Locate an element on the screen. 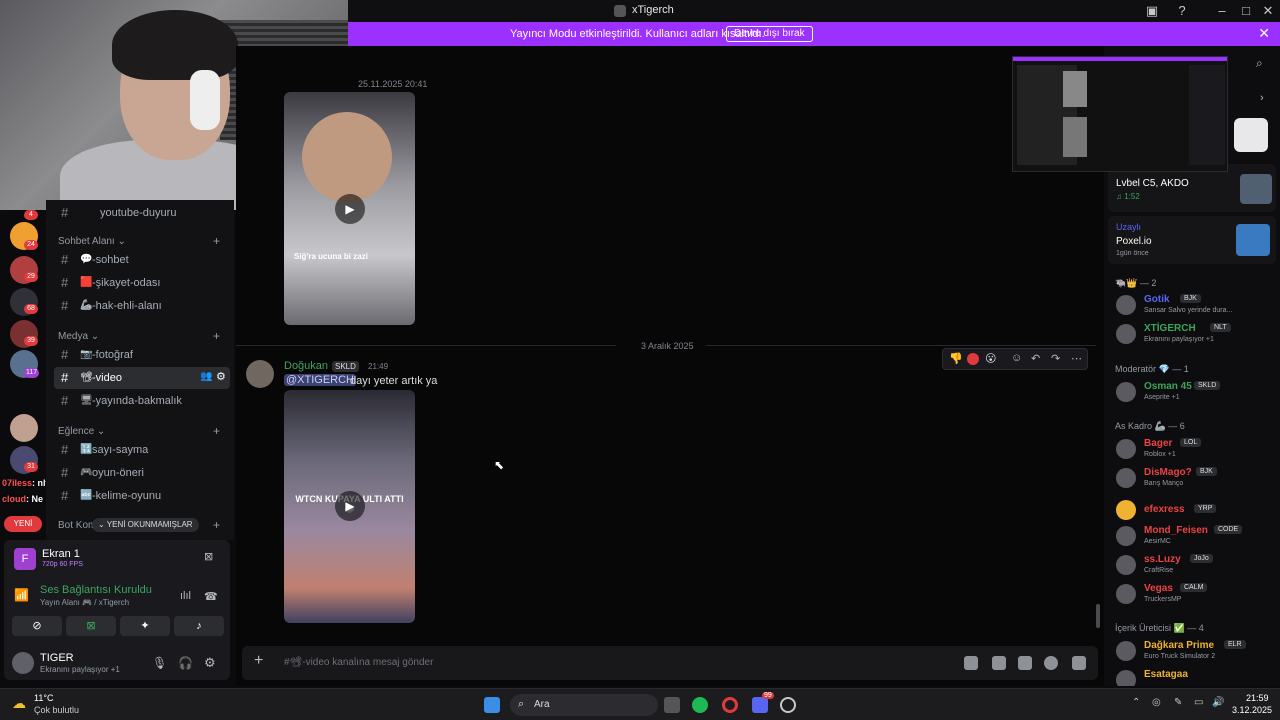 The height and width of the screenshot is (720, 1280). activities-button: ✦ is located at coordinates (145, 626).